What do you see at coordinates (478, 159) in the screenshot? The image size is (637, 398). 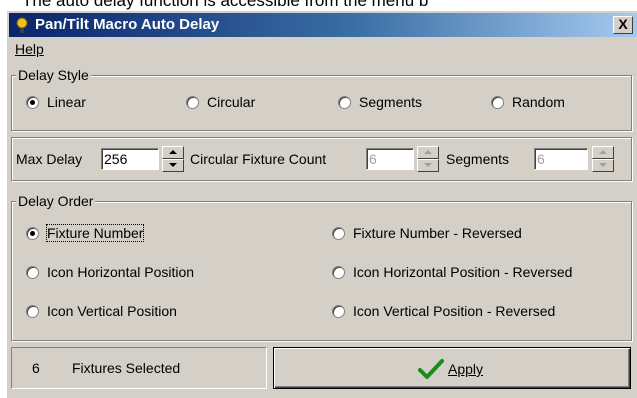 I see `segments-label: Segments` at bounding box center [478, 159].